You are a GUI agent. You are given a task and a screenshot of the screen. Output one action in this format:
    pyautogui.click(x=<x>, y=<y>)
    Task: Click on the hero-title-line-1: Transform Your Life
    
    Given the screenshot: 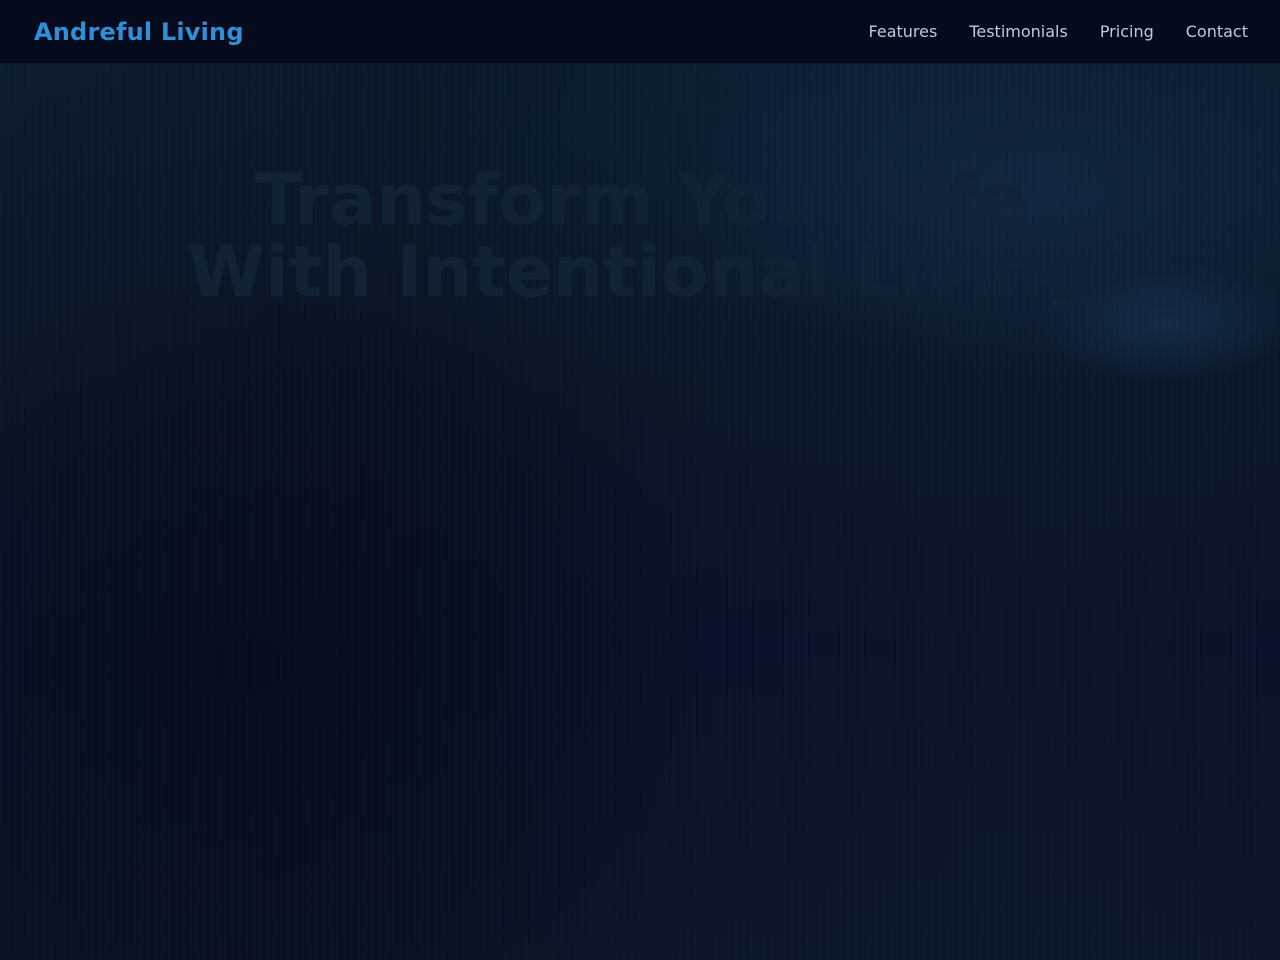 What is the action you would take?
    pyautogui.click(x=640, y=200)
    